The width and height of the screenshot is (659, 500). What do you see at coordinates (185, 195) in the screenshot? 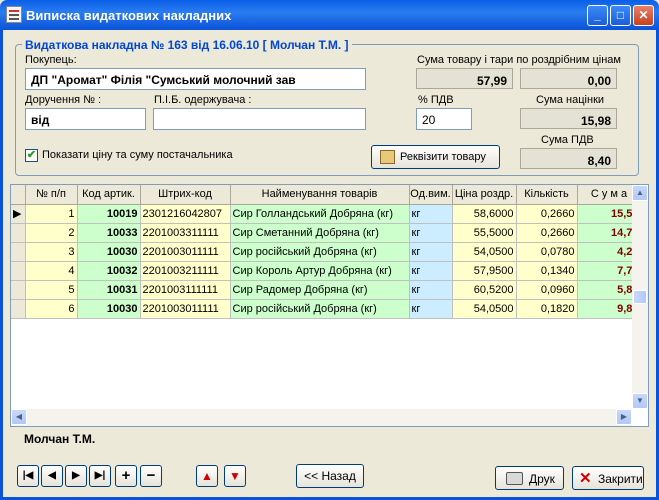
I see `col-header-barcode: Штрих-код` at bounding box center [185, 195].